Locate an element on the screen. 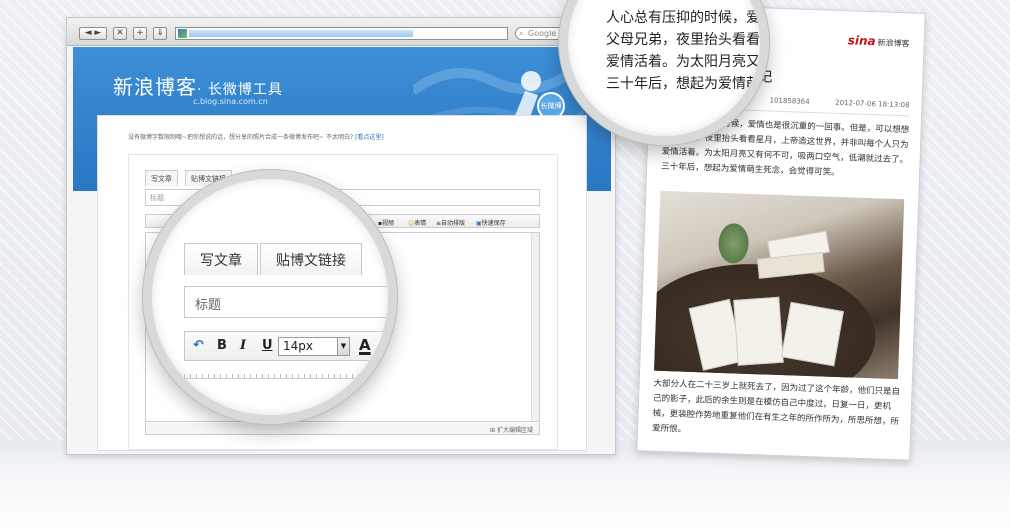 This screenshot has height=532, width=1010. hint-message: 没有微博字数限制哦~把你想说的话，想分享的照片合成一条微博发布吧~ 不太明白? is located at coordinates (241, 137).